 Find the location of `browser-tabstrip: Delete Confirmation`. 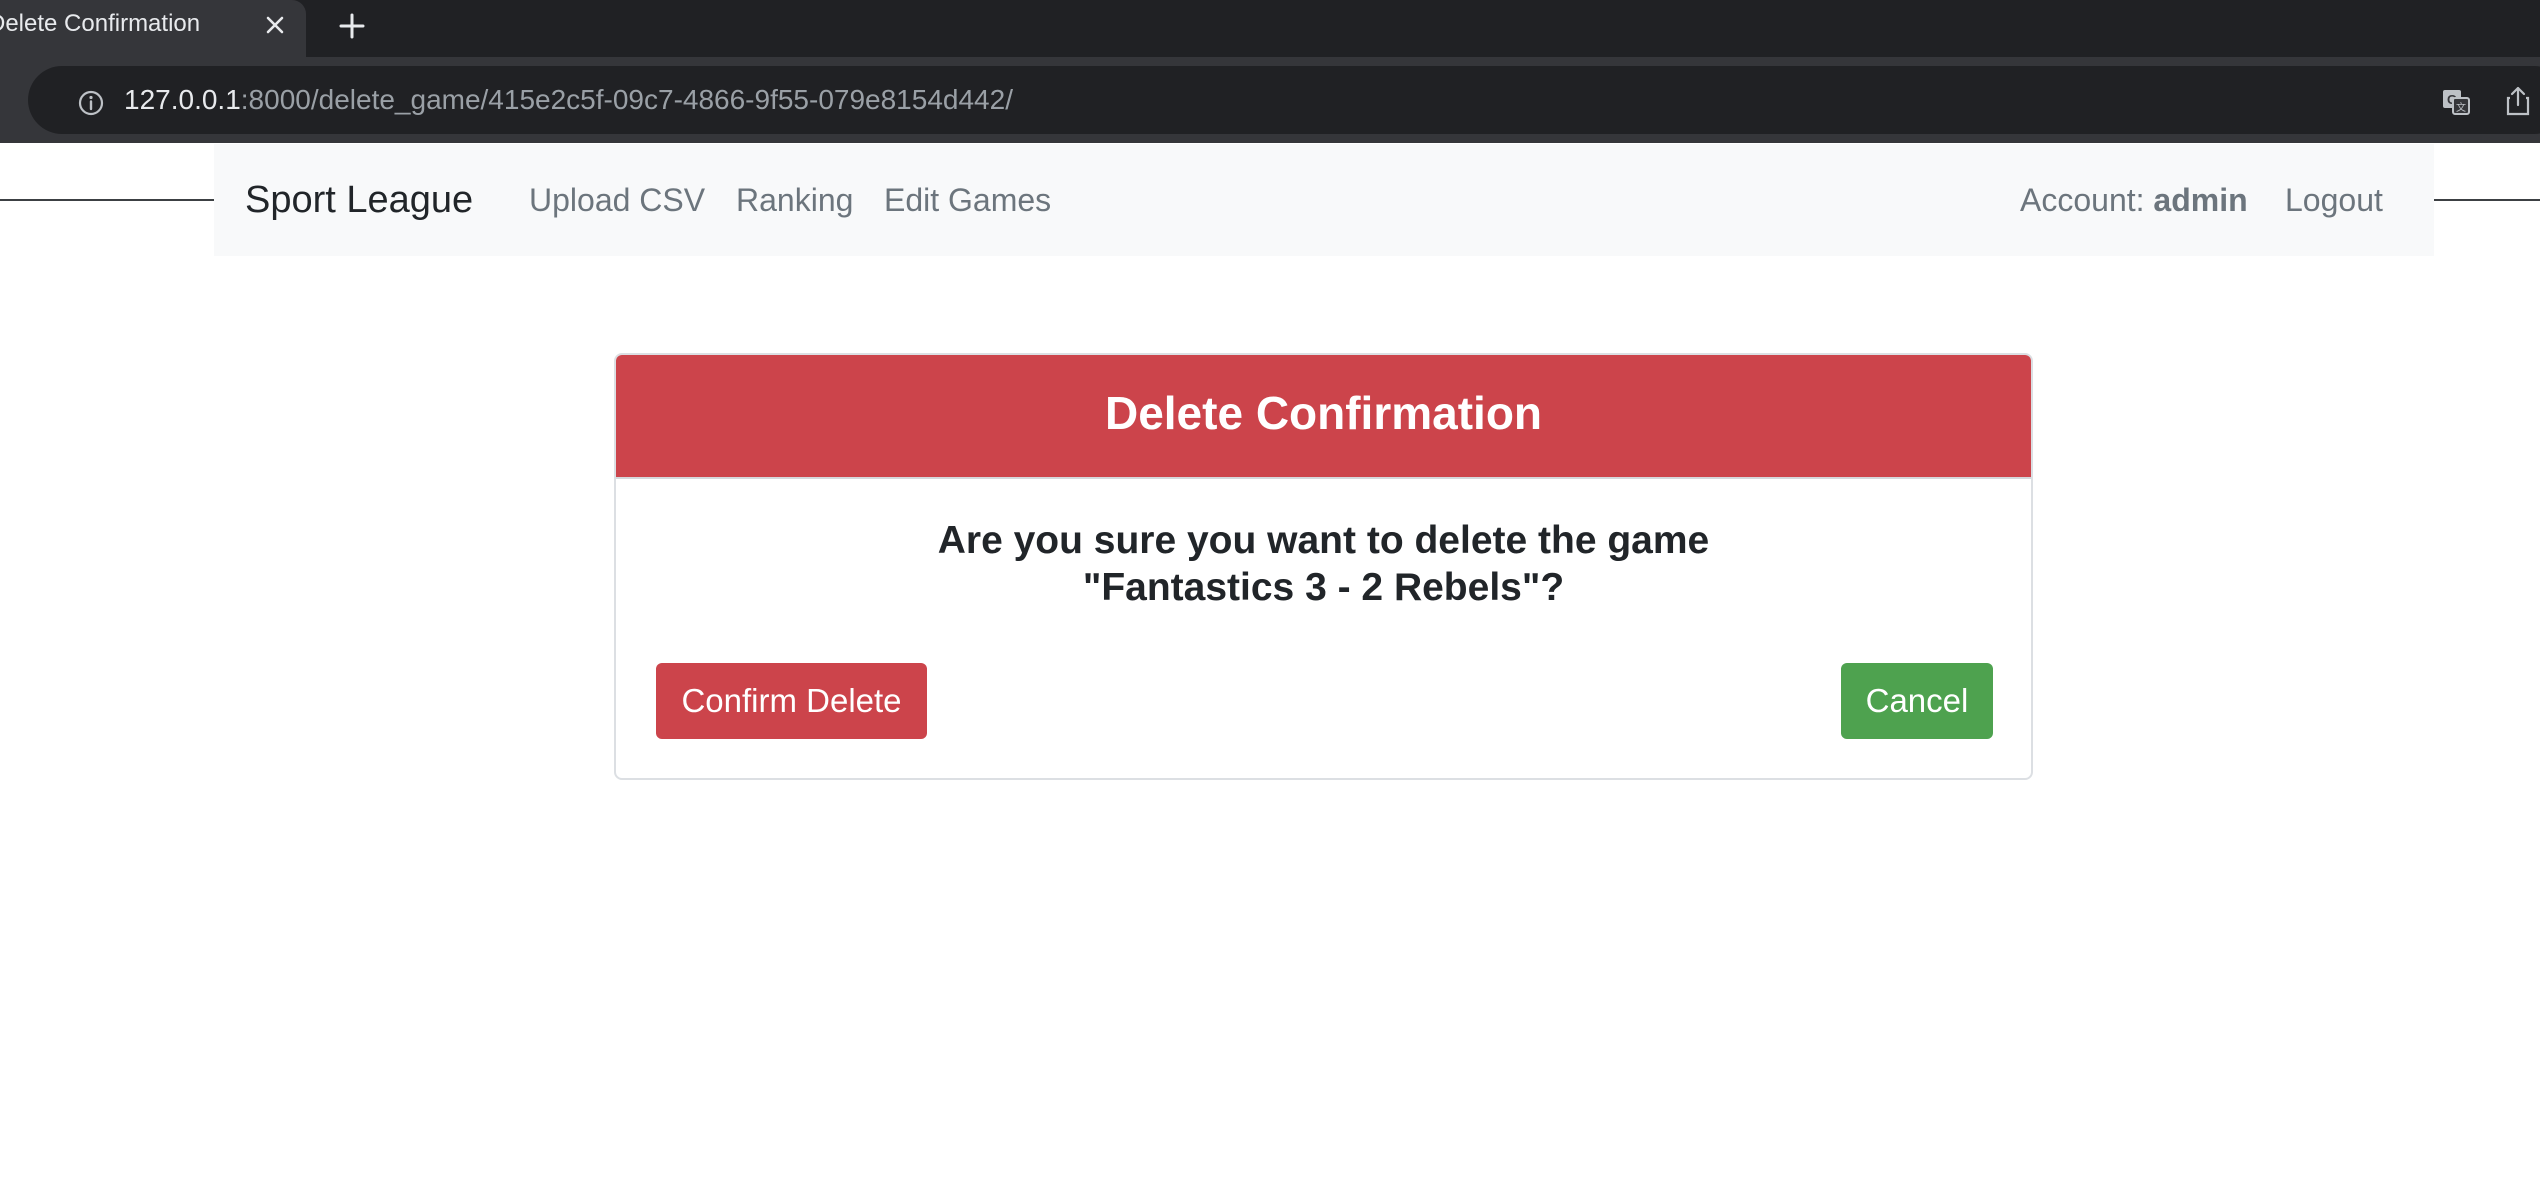

browser-tabstrip: Delete Confirmation is located at coordinates (1270, 28).